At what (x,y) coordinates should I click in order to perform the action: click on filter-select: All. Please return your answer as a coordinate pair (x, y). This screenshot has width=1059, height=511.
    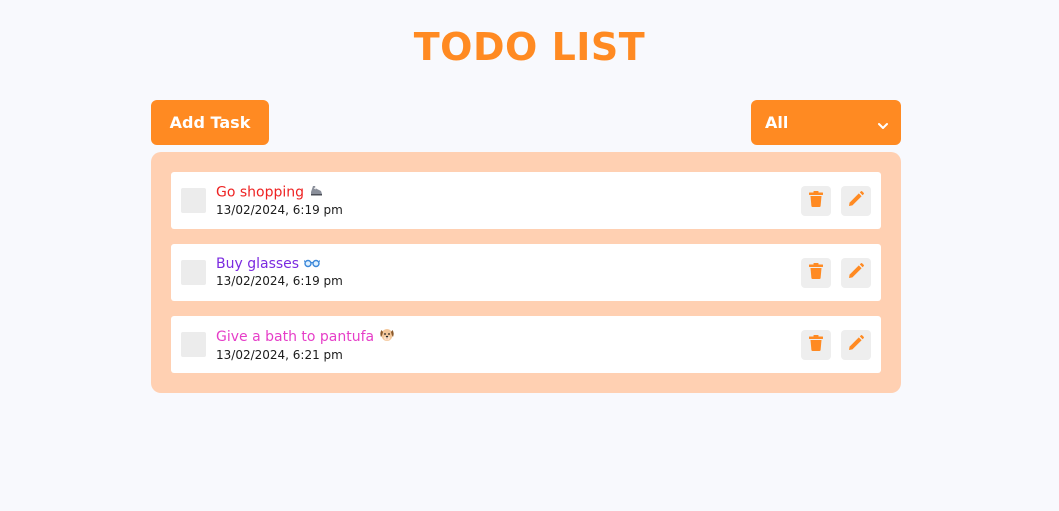
    Looking at the image, I should click on (826, 122).